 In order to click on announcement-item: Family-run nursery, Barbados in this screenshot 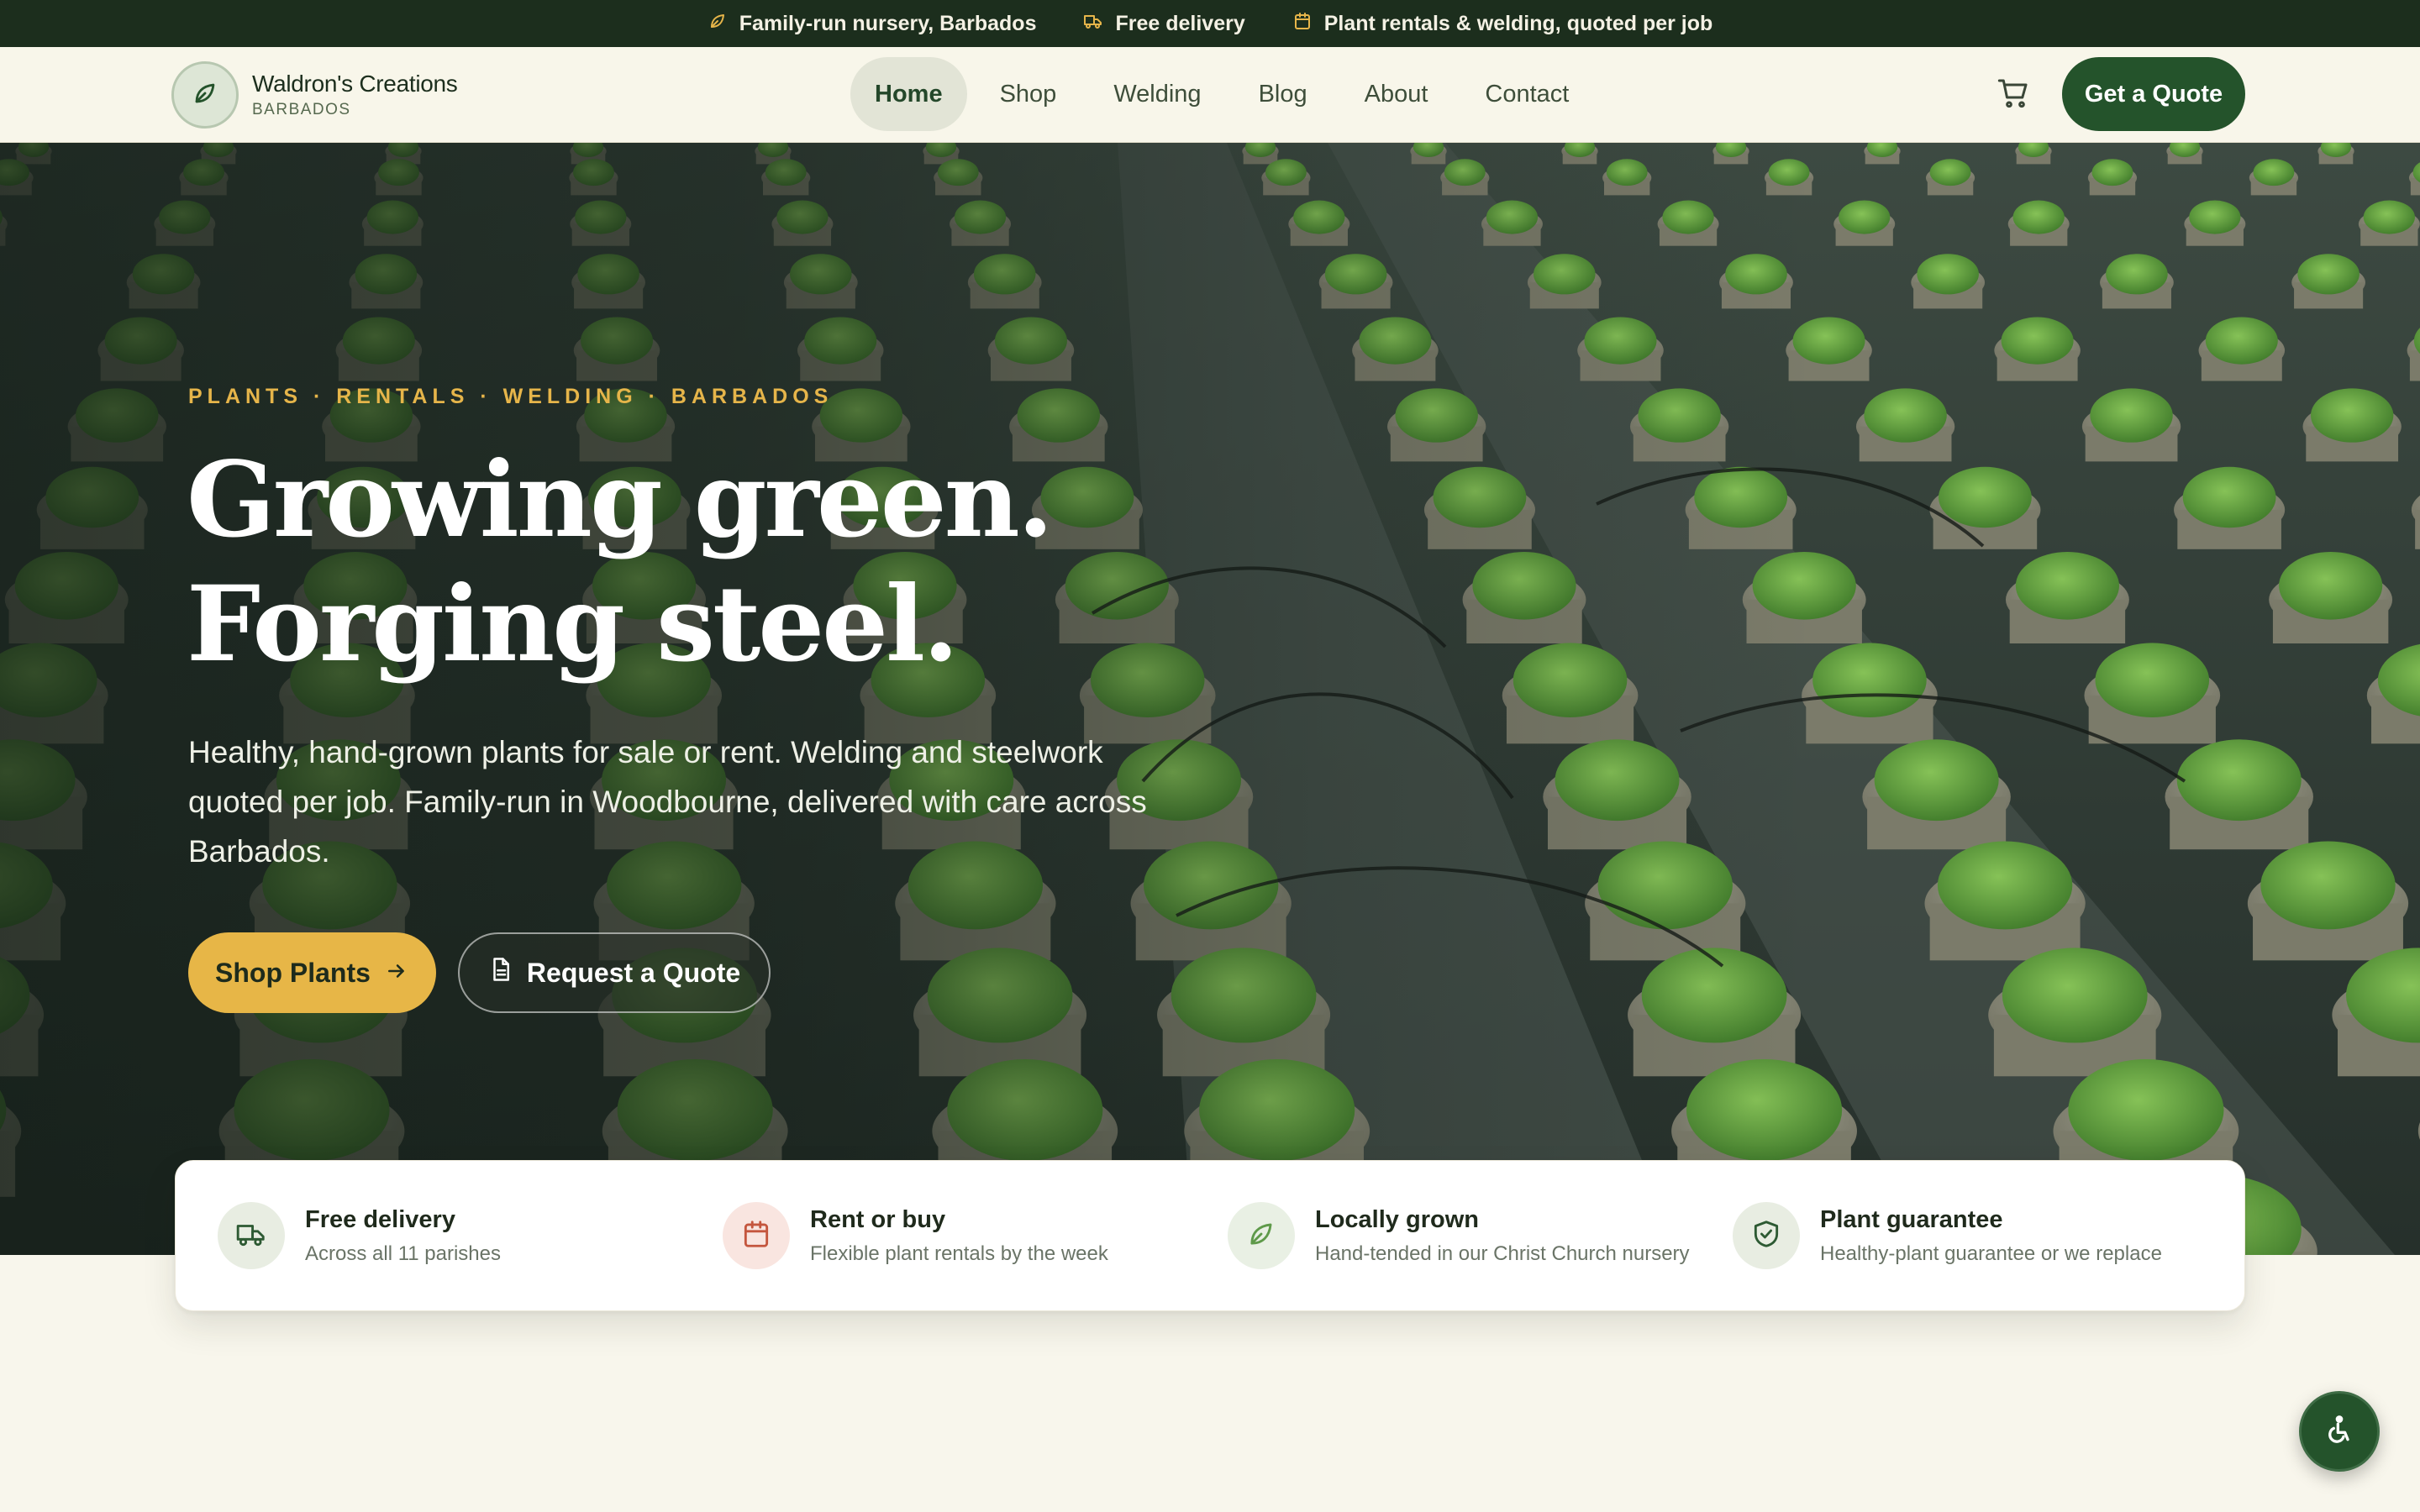, I will do `click(872, 24)`.